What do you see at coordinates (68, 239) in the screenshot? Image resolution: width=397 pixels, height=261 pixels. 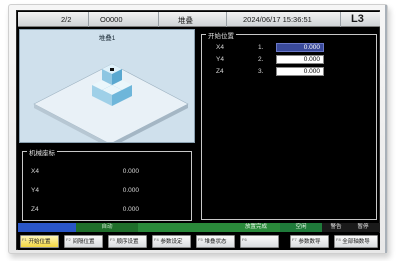 I see `softkey-number: F2` at bounding box center [68, 239].